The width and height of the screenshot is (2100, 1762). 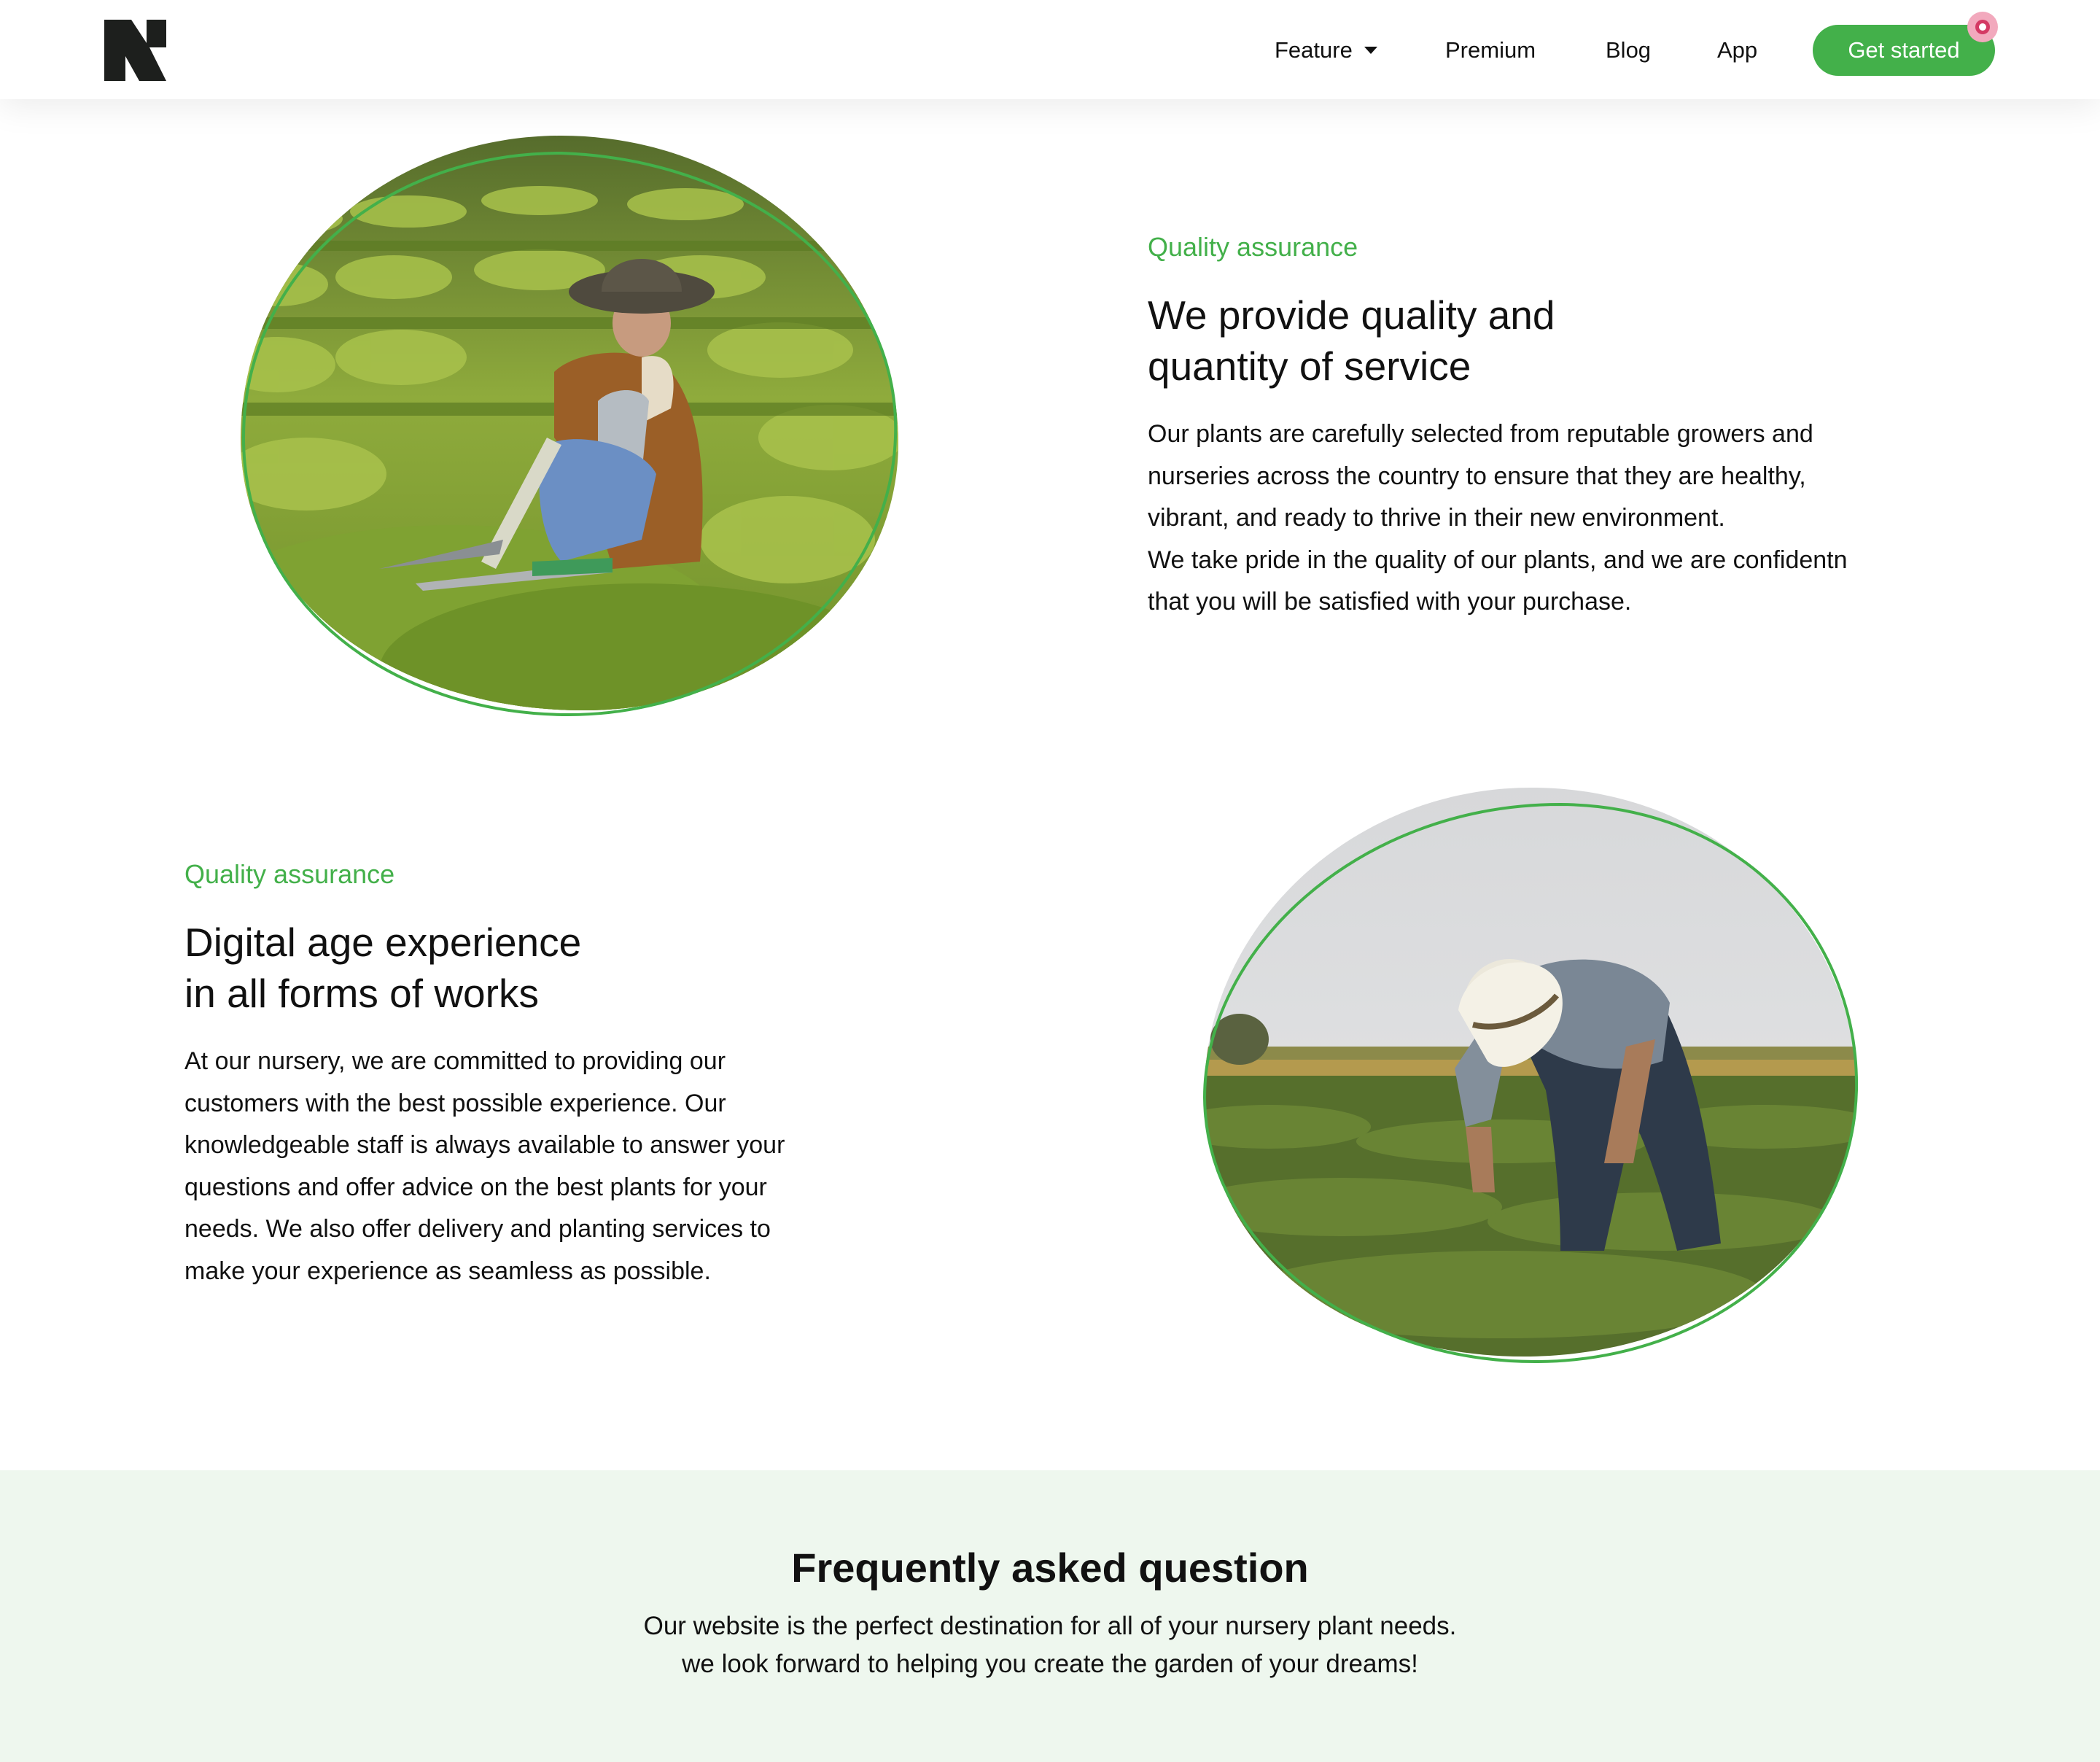 I want to click on feature-1-heading-line: We provide quality and, so click(x=1351, y=315).